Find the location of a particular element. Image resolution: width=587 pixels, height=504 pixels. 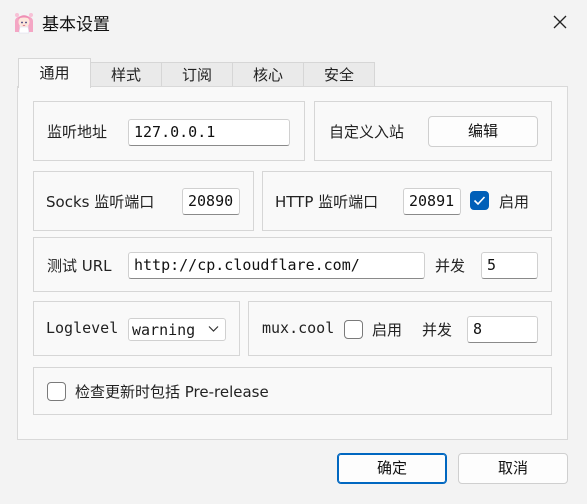

http-port-input: 20891 is located at coordinates (432, 201).